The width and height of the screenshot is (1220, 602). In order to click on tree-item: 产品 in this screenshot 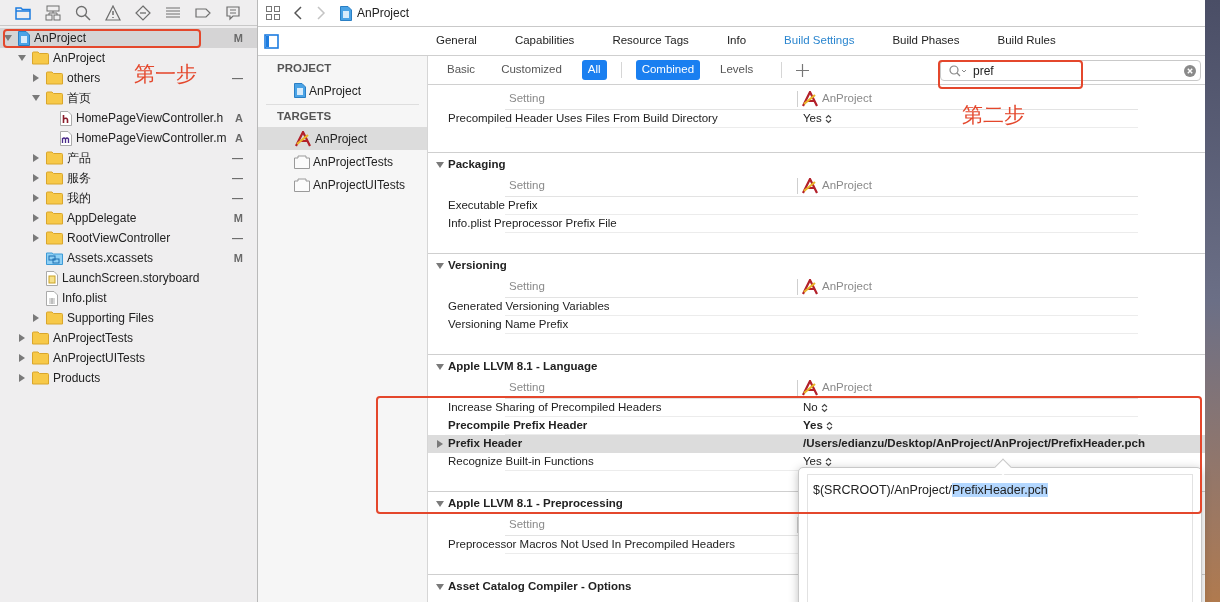, I will do `click(68, 158)`.